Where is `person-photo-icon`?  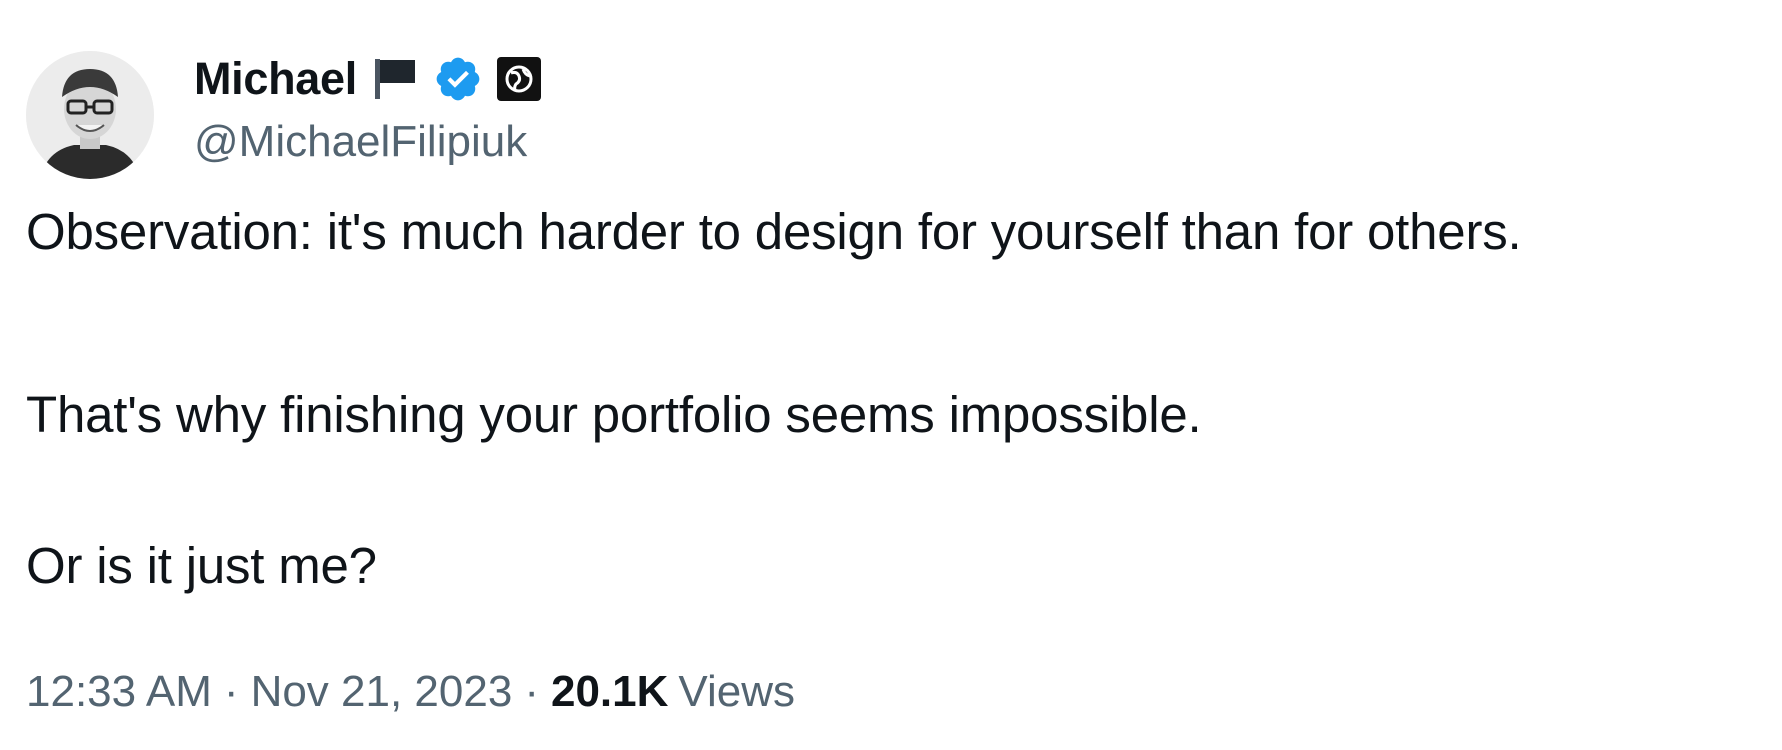 person-photo-icon is located at coordinates (90, 115).